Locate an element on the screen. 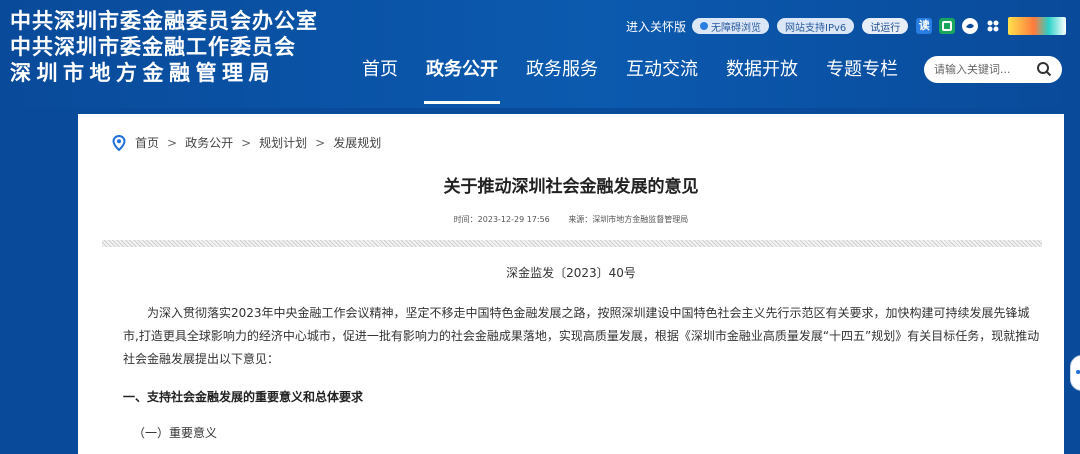 Image resolution: width=1080 pixels, height=454 pixels. nav-home: 首页 is located at coordinates (380, 76).